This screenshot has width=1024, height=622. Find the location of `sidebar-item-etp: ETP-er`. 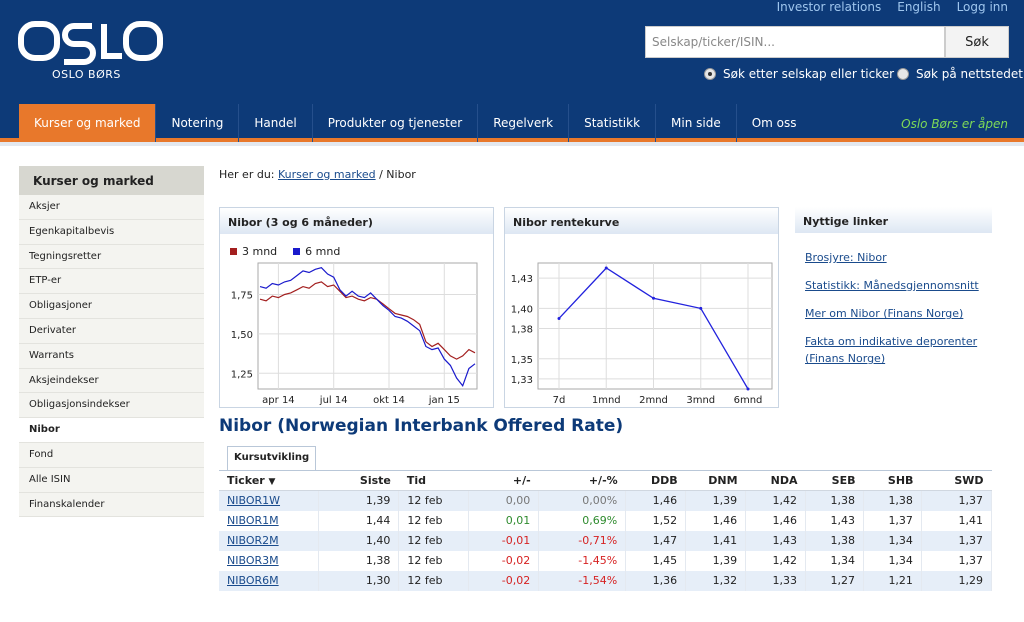

sidebar-item-etp: ETP-er is located at coordinates (111, 282).